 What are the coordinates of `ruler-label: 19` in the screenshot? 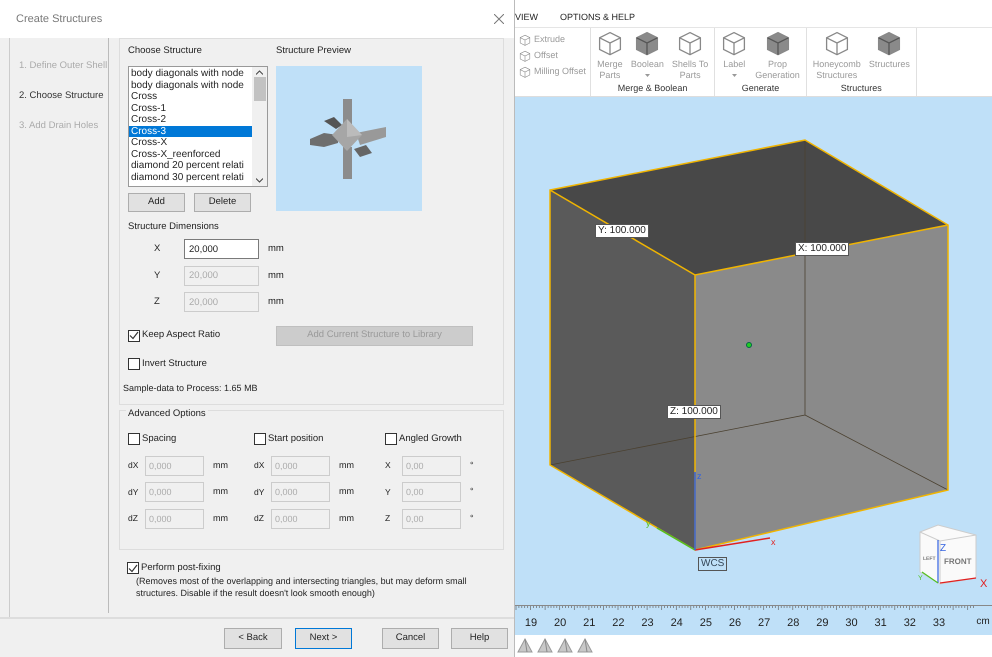 It's located at (531, 623).